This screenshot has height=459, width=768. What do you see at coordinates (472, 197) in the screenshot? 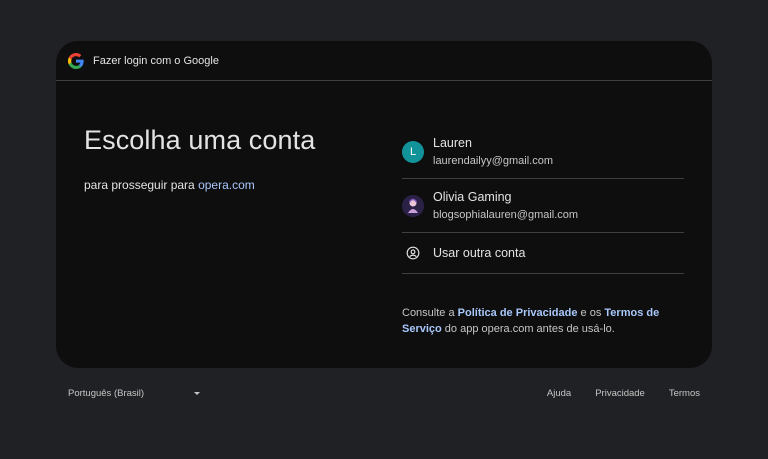
I see `account-name: Olivia Gaming` at bounding box center [472, 197].